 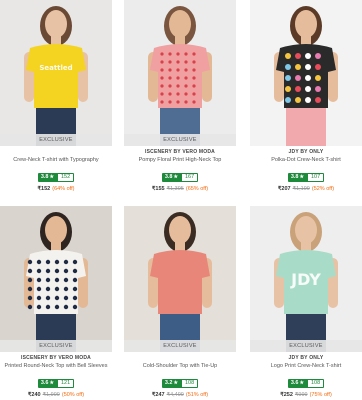 I want to click on original-price: ₹1,199, so click(x=301, y=189).